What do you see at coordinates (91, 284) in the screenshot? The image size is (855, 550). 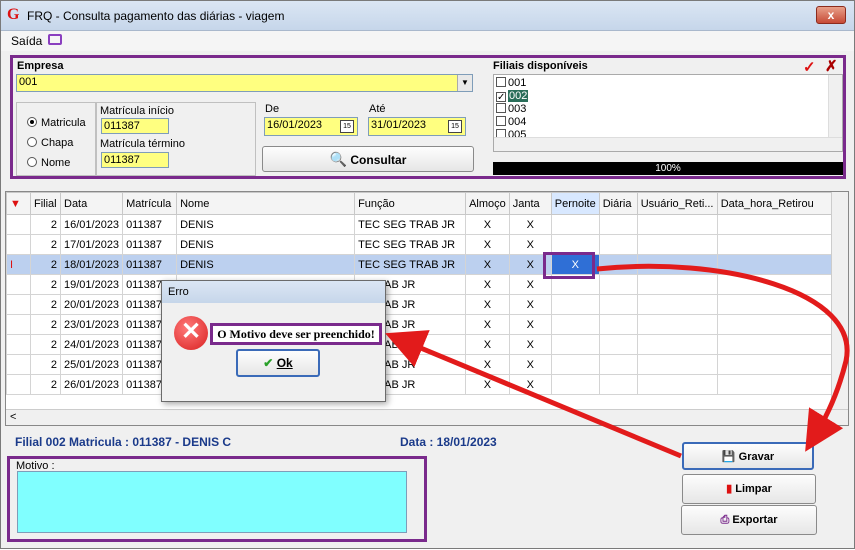 I see `cell-data: 19/01/2023` at bounding box center [91, 284].